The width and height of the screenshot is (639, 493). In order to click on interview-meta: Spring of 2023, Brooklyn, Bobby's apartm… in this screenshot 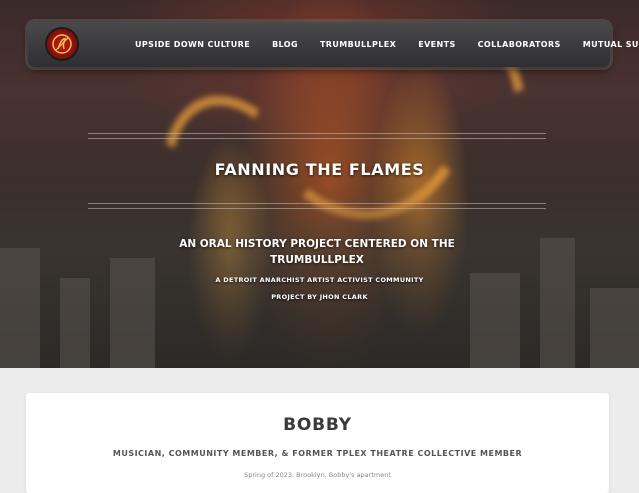, I will do `click(317, 475)`.